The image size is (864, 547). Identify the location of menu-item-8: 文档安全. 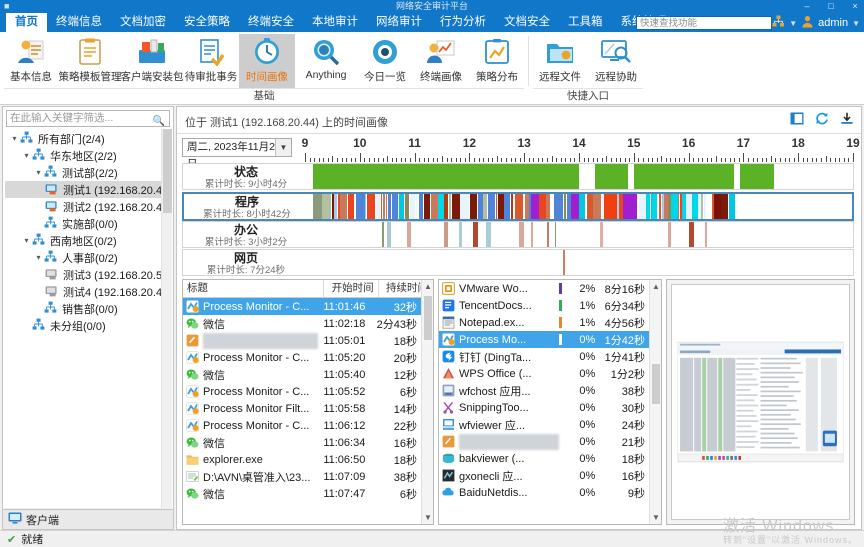
(527, 22).